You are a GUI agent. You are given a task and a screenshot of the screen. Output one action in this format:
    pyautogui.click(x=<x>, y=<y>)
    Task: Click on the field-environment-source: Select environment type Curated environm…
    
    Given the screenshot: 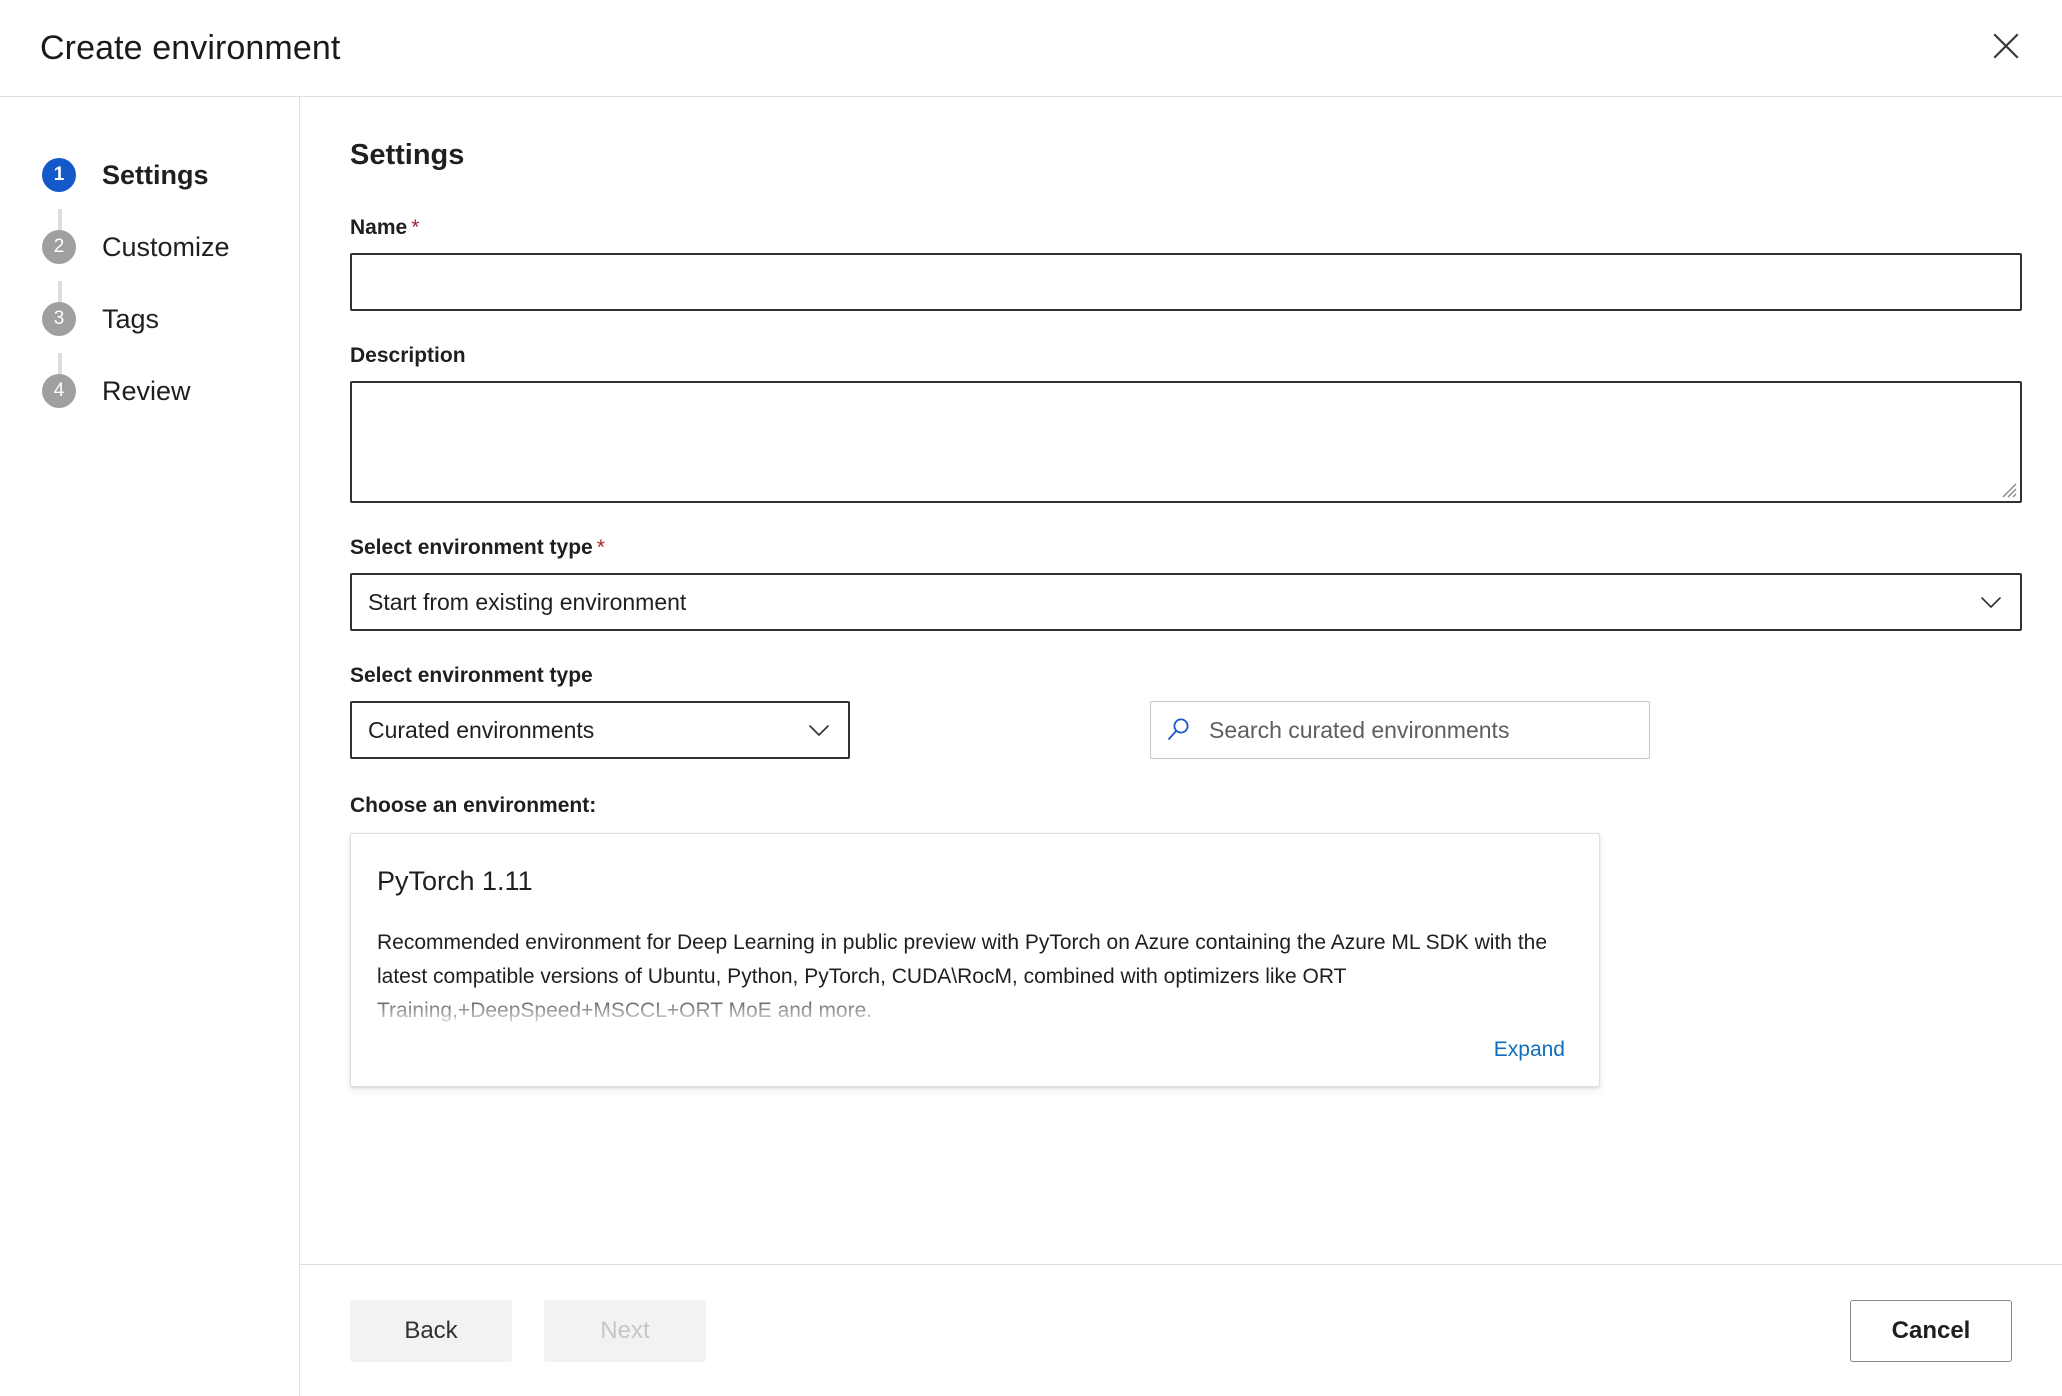 What is the action you would take?
    pyautogui.click(x=600, y=711)
    